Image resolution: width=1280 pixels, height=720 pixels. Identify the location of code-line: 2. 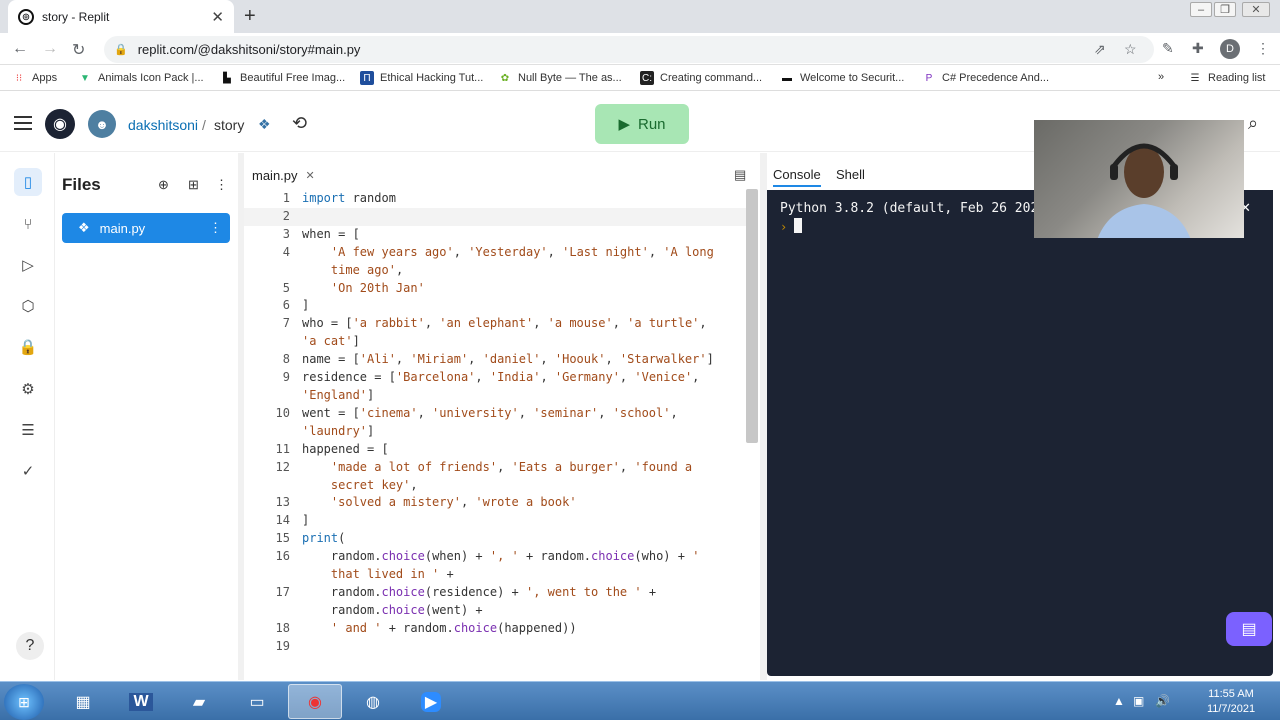
(495, 216).